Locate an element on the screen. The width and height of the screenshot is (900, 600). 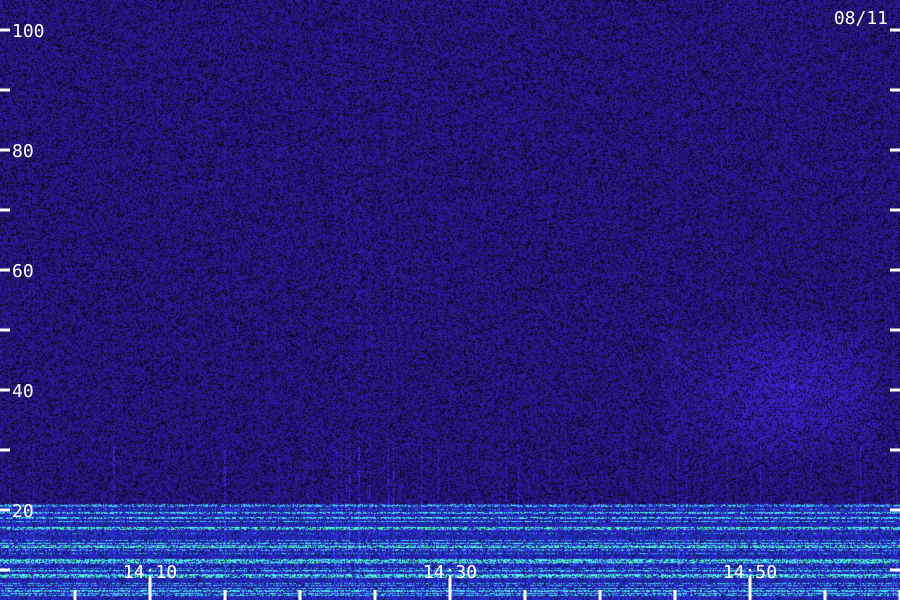
y-tick-label: 100 is located at coordinates (28, 31).